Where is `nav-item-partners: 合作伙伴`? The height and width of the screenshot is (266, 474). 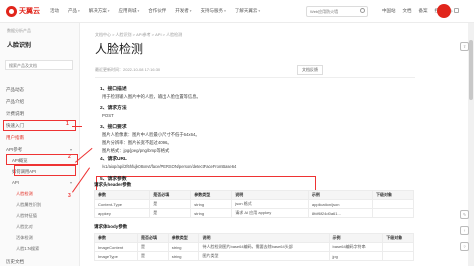
nav-item-partners: 合作伙伴 is located at coordinates (157, 11).